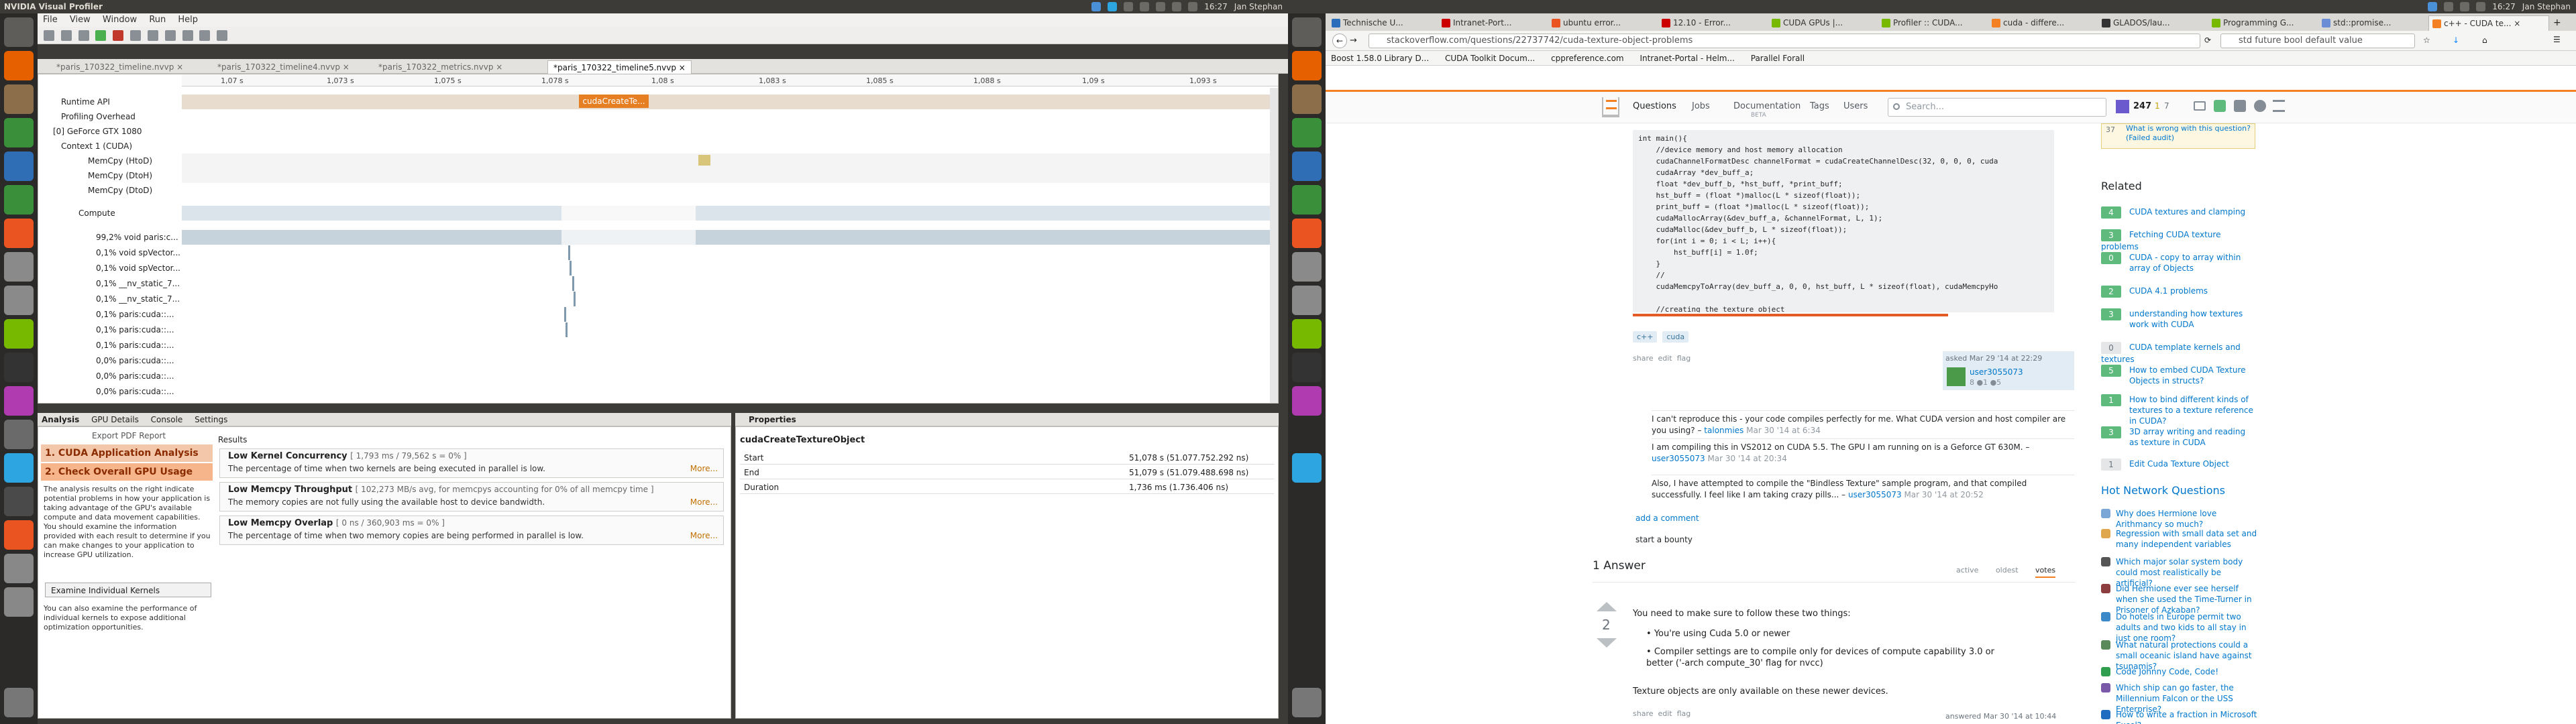 The width and height of the screenshot is (2576, 724). I want to click on open-icon, so click(66, 35).